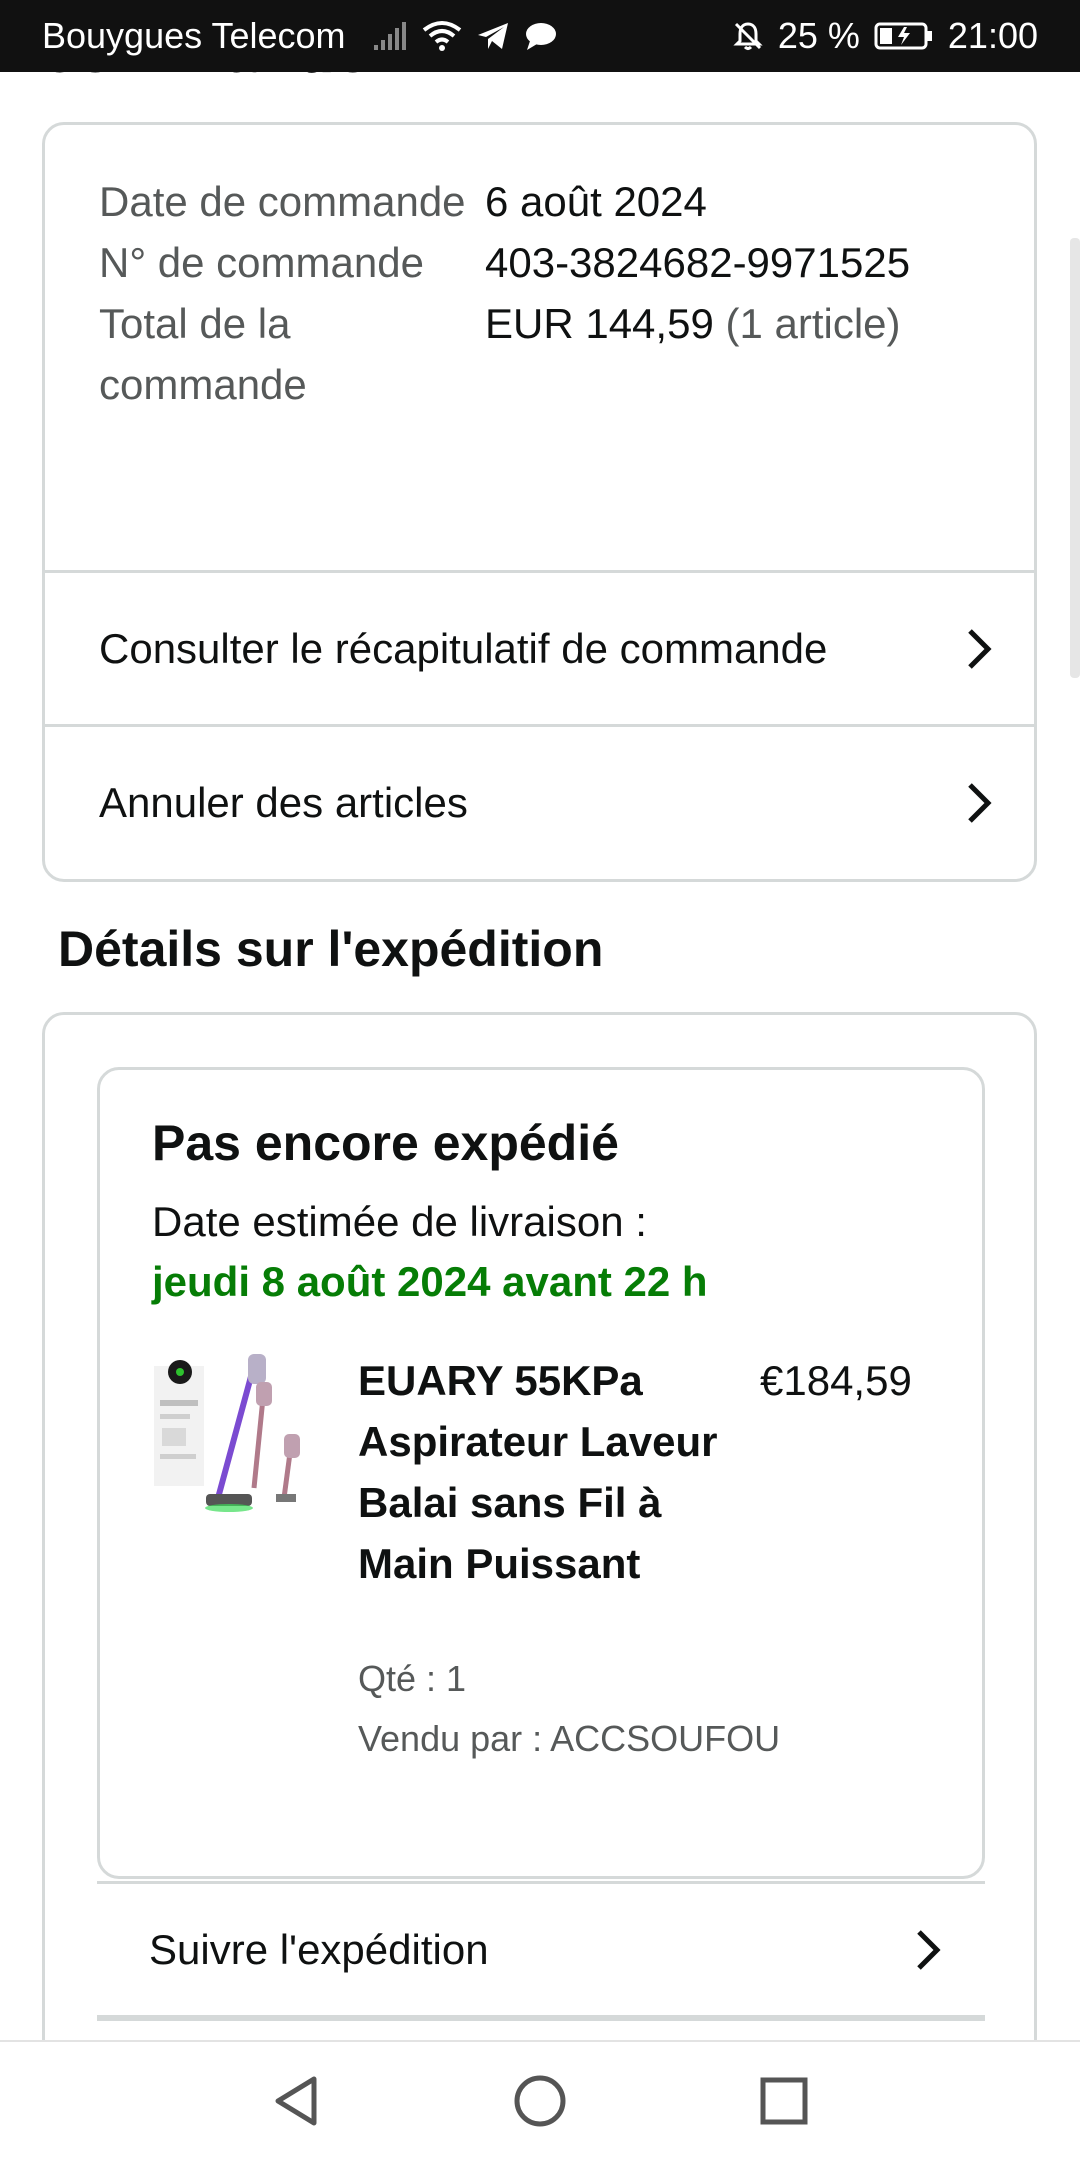 The width and height of the screenshot is (1080, 2160). I want to click on telegram-icon, so click(493, 36).